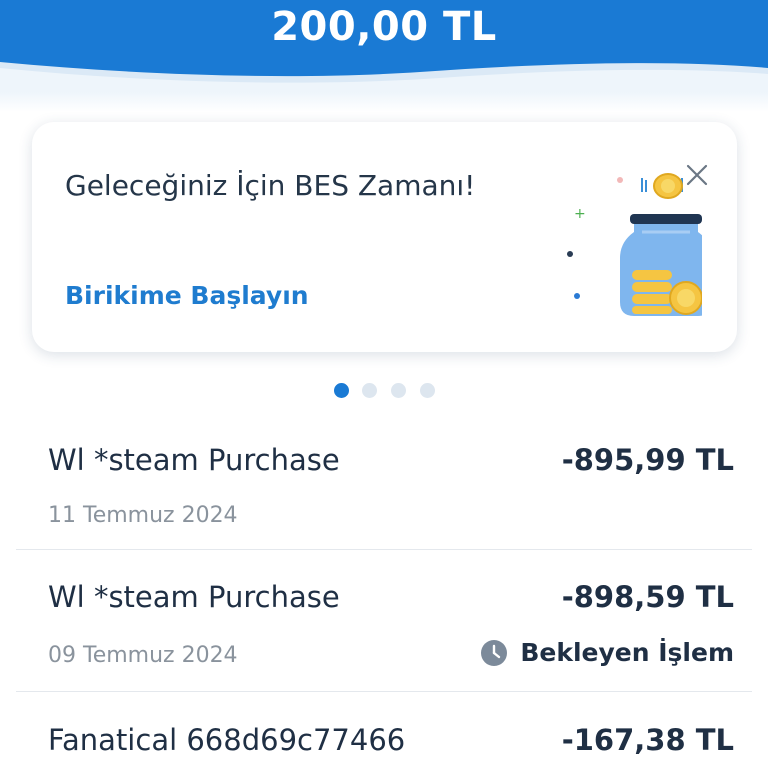 The height and width of the screenshot is (768, 768). I want to click on pending-status: Bekleyen İşlem, so click(607, 652).